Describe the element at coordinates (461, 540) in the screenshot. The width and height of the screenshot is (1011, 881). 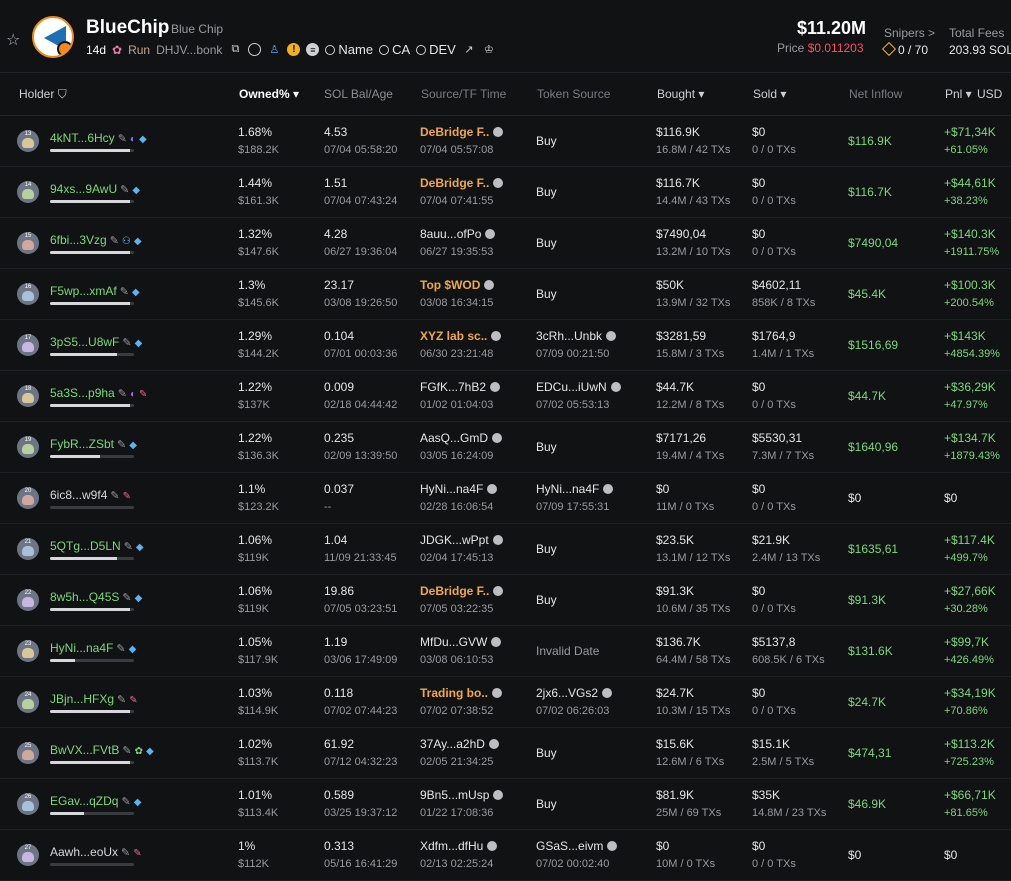
I see `funding-source: JDGK...wPpt` at that location.